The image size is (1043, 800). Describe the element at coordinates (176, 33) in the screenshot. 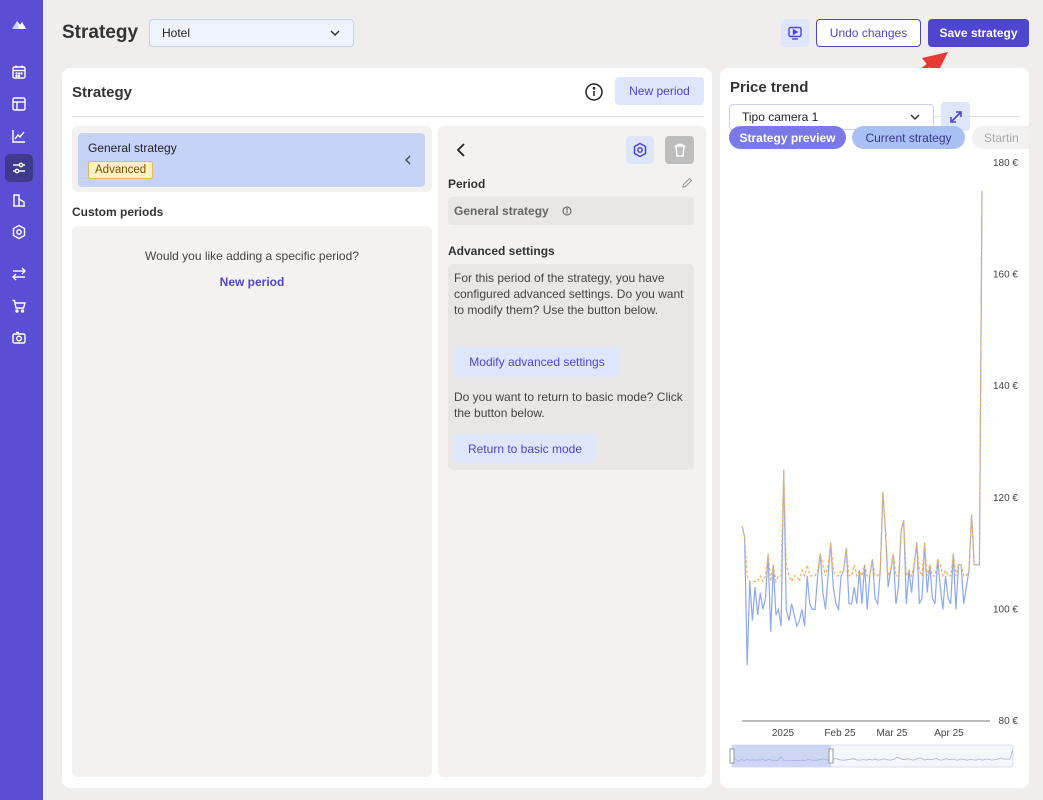

I see `hotel-select-value: Hotel` at that location.